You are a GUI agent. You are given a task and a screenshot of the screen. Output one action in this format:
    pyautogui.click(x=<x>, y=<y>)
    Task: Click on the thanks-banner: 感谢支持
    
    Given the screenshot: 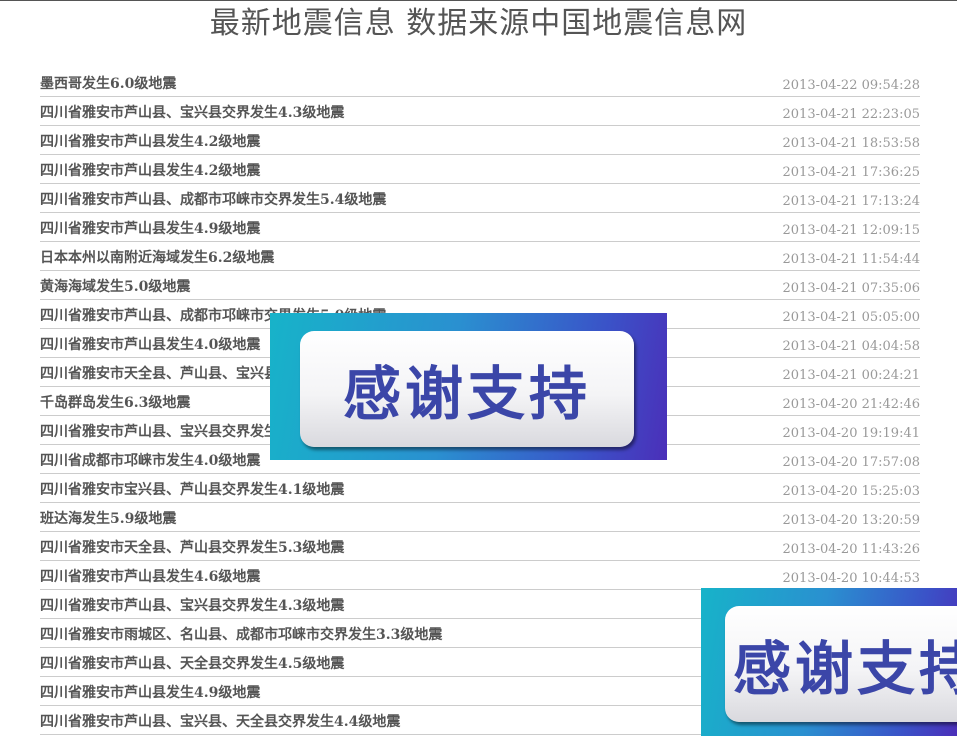 What is the action you would take?
    pyautogui.click(x=468, y=386)
    